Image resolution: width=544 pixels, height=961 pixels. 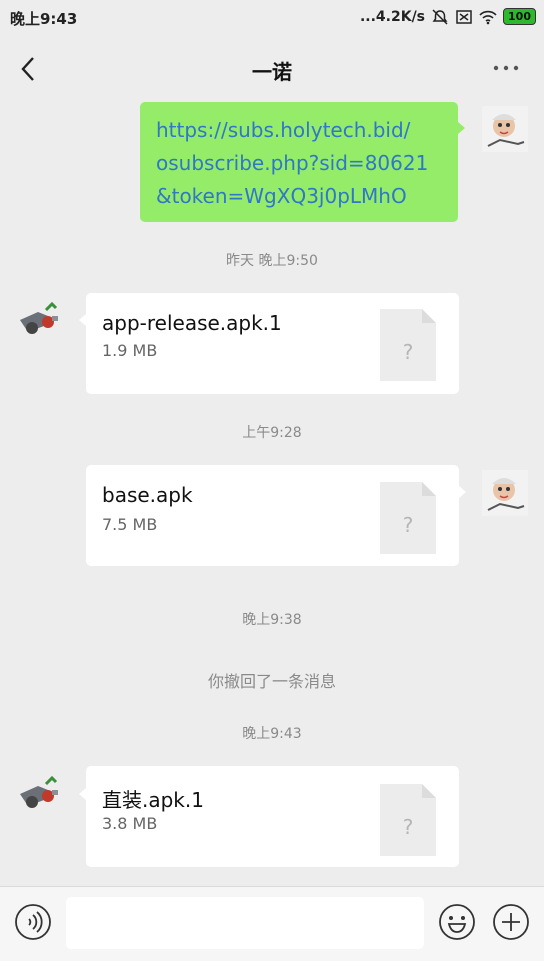 I want to click on dnd-off-icon, so click(x=440, y=16).